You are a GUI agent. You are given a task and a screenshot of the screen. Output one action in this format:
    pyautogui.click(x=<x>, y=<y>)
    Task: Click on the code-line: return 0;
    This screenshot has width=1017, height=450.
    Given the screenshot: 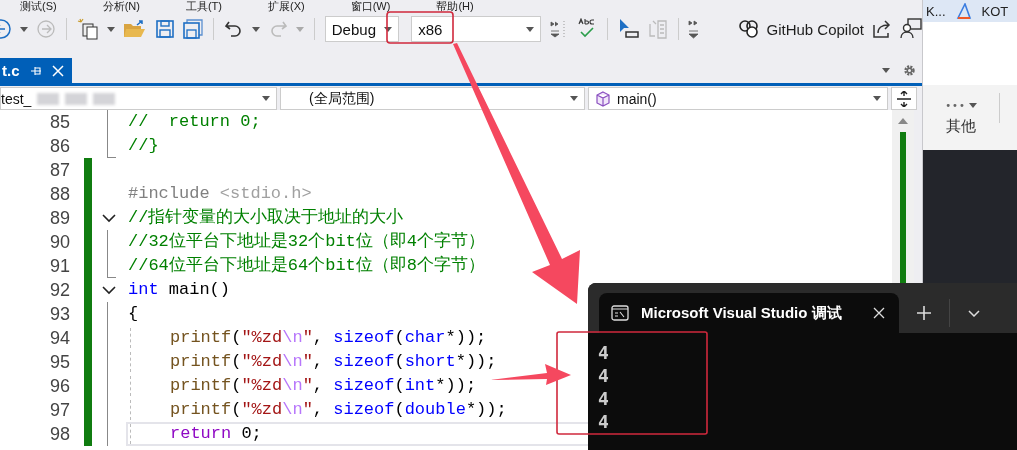 What is the action you would take?
    pyautogui.click(x=216, y=434)
    